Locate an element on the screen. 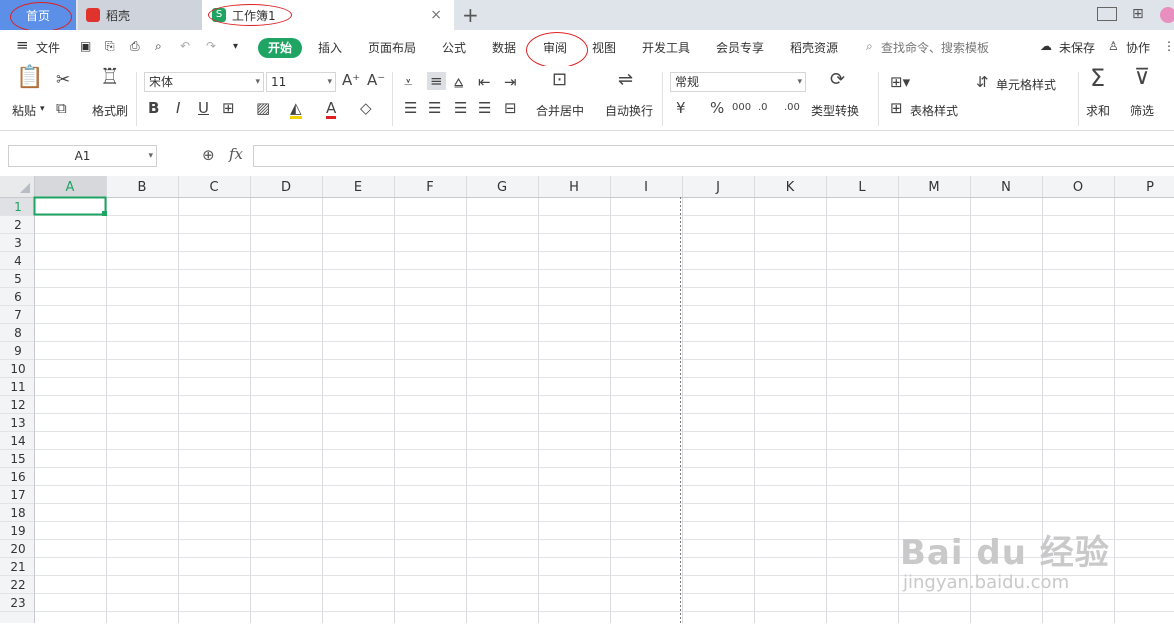 The image size is (1174, 626). zoom-formula-icon: ⊕ is located at coordinates (208, 155).